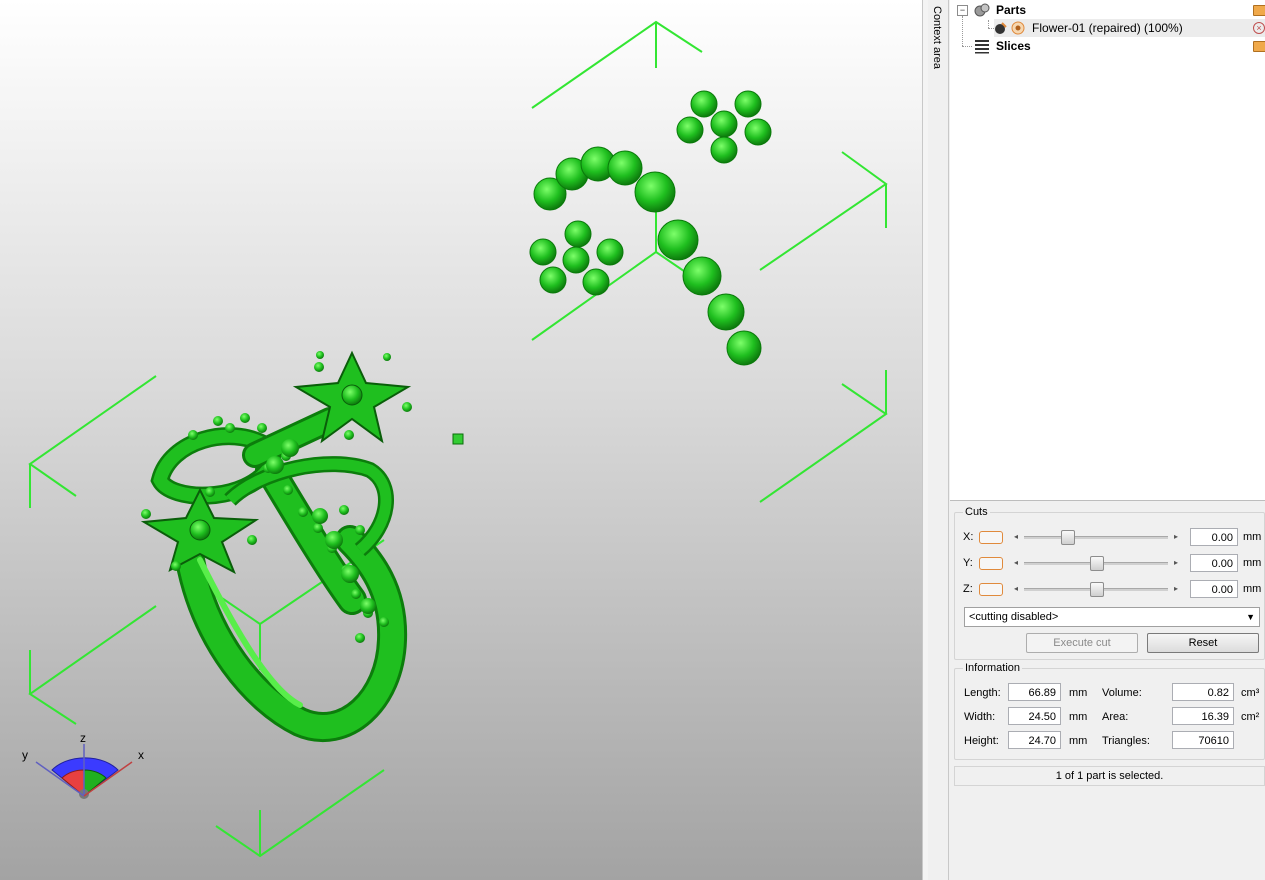  Describe the element at coordinates (1107, 28) in the screenshot. I see `part-label: Flower-01 (repaired) (100%)` at that location.